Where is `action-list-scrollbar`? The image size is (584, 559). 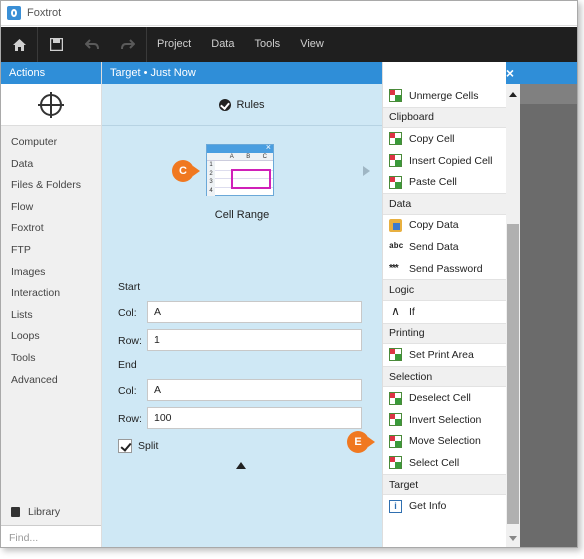 action-list-scrollbar is located at coordinates (513, 315).